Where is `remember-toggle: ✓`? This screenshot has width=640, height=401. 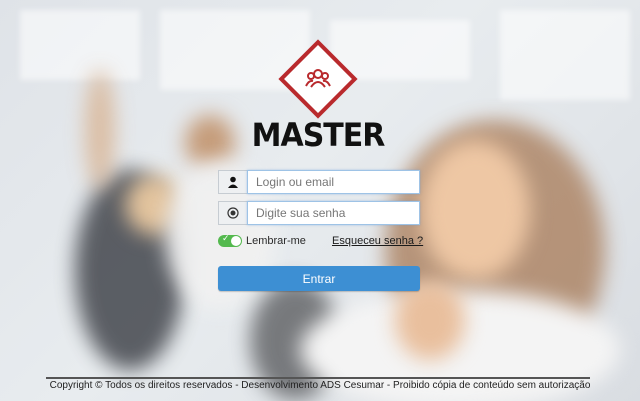
remember-toggle: ✓ is located at coordinates (230, 240).